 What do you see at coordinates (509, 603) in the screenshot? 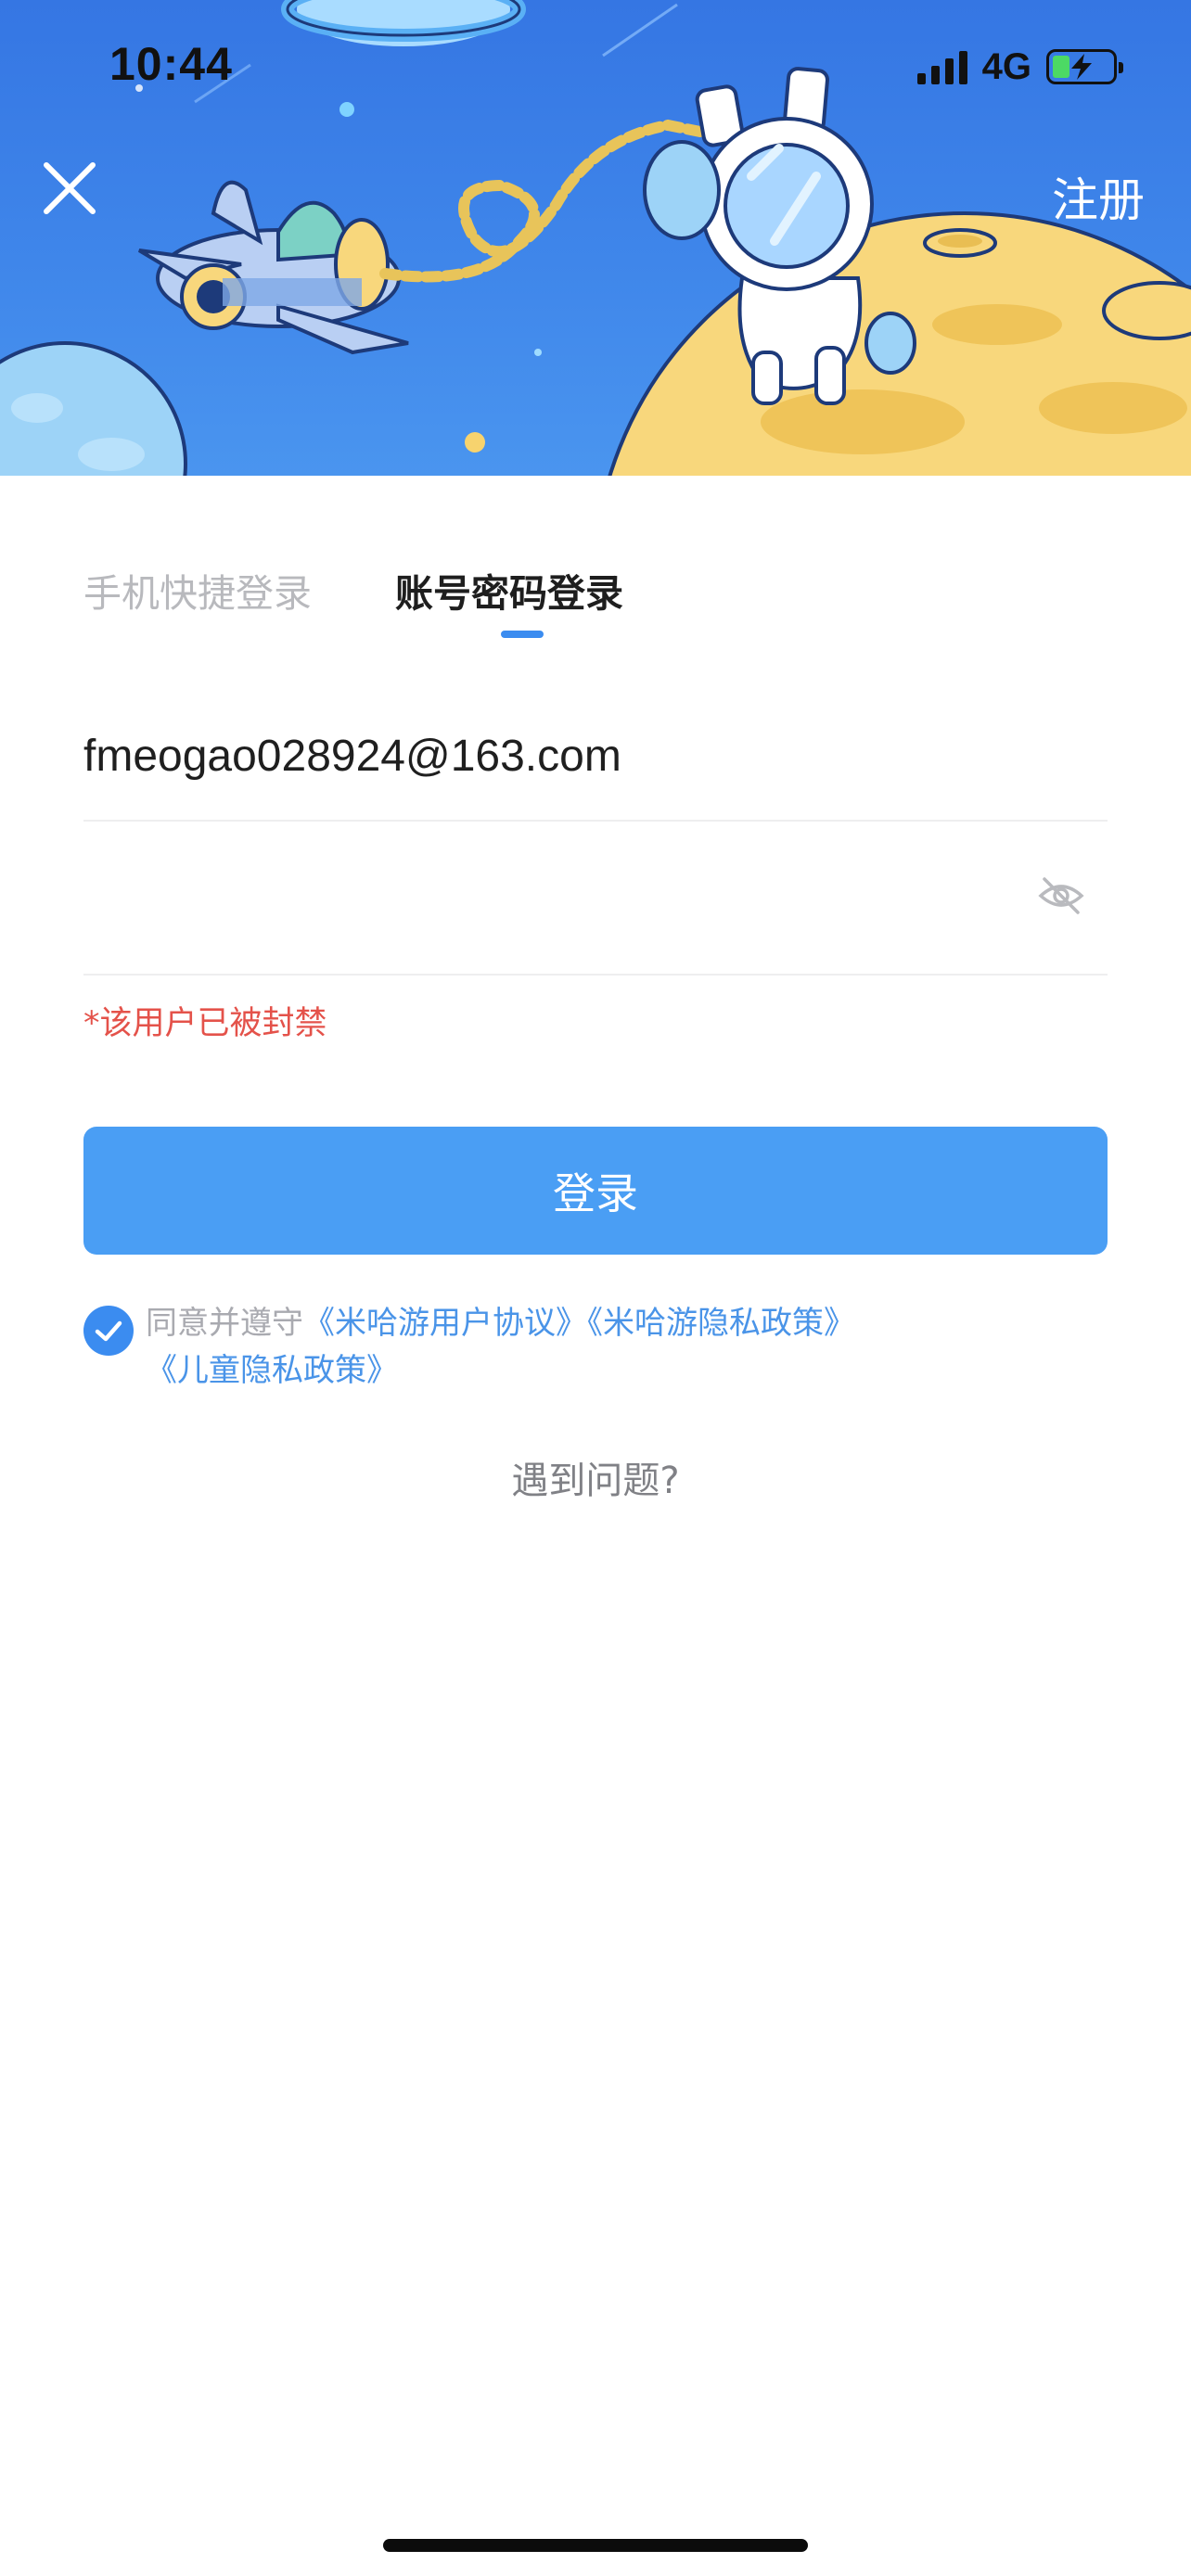
I see `tab-password-login: 账号密码登录` at bounding box center [509, 603].